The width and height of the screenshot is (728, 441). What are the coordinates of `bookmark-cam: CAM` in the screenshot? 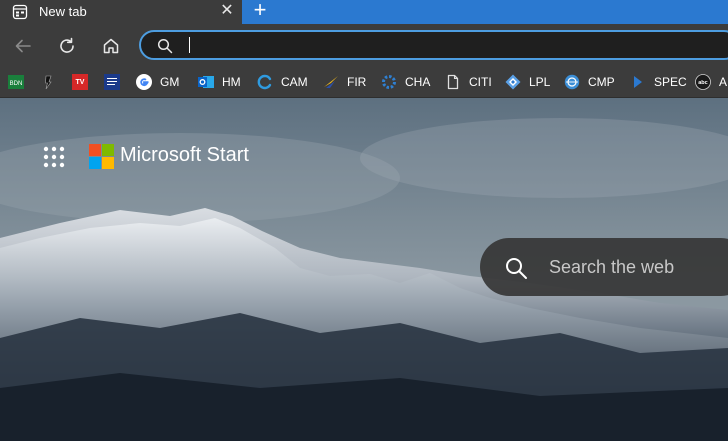 It's located at (282, 82).